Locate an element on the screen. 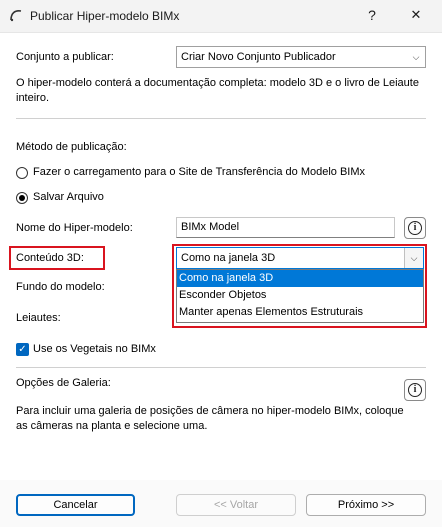 The height and width of the screenshot is (527, 442). vegetation-label: Use os Vegetais no BIMx is located at coordinates (94, 349).